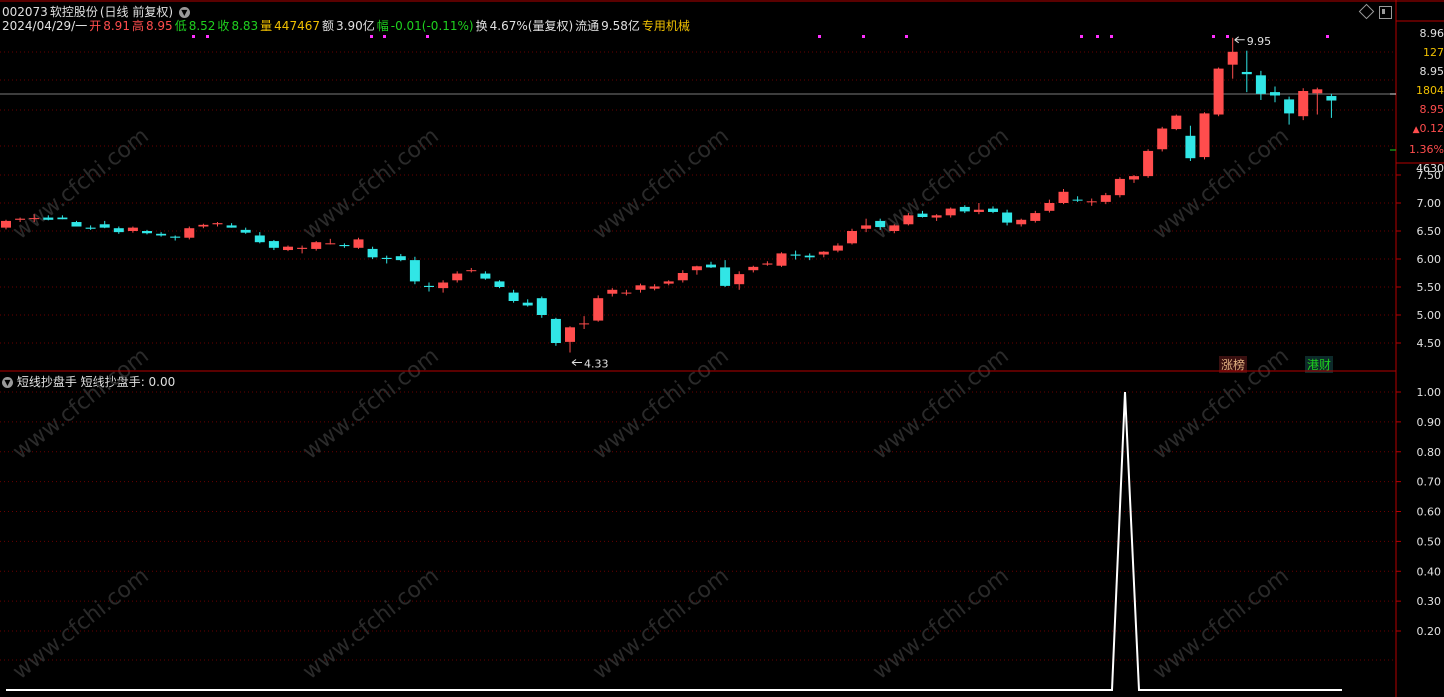 This screenshot has width=1444, height=697. Describe the element at coordinates (1429, 175) in the screenshot. I see `price-tick-label: 7.50` at that location.